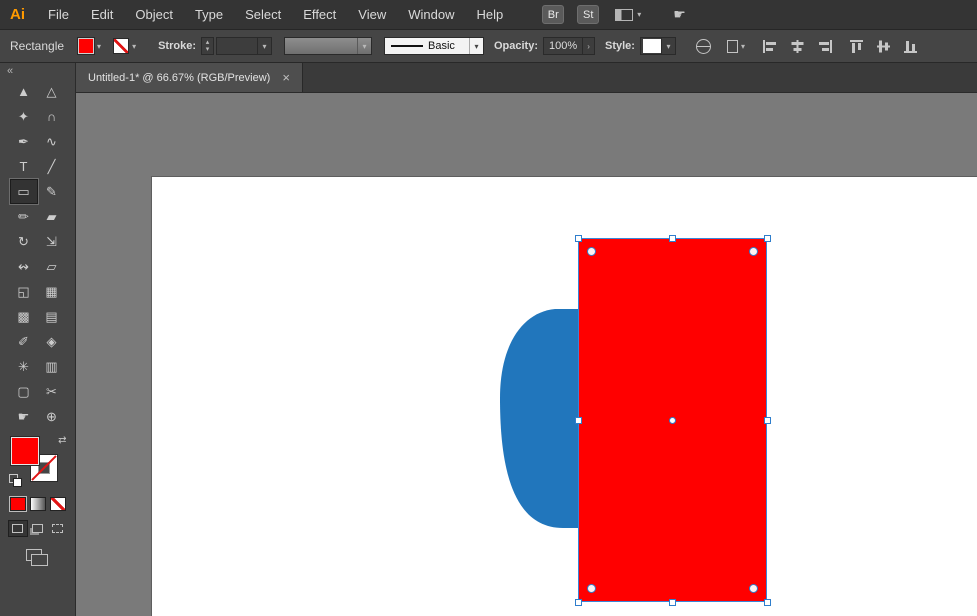  What do you see at coordinates (24, 416) in the screenshot?
I see `hand-tool: ☛` at bounding box center [24, 416].